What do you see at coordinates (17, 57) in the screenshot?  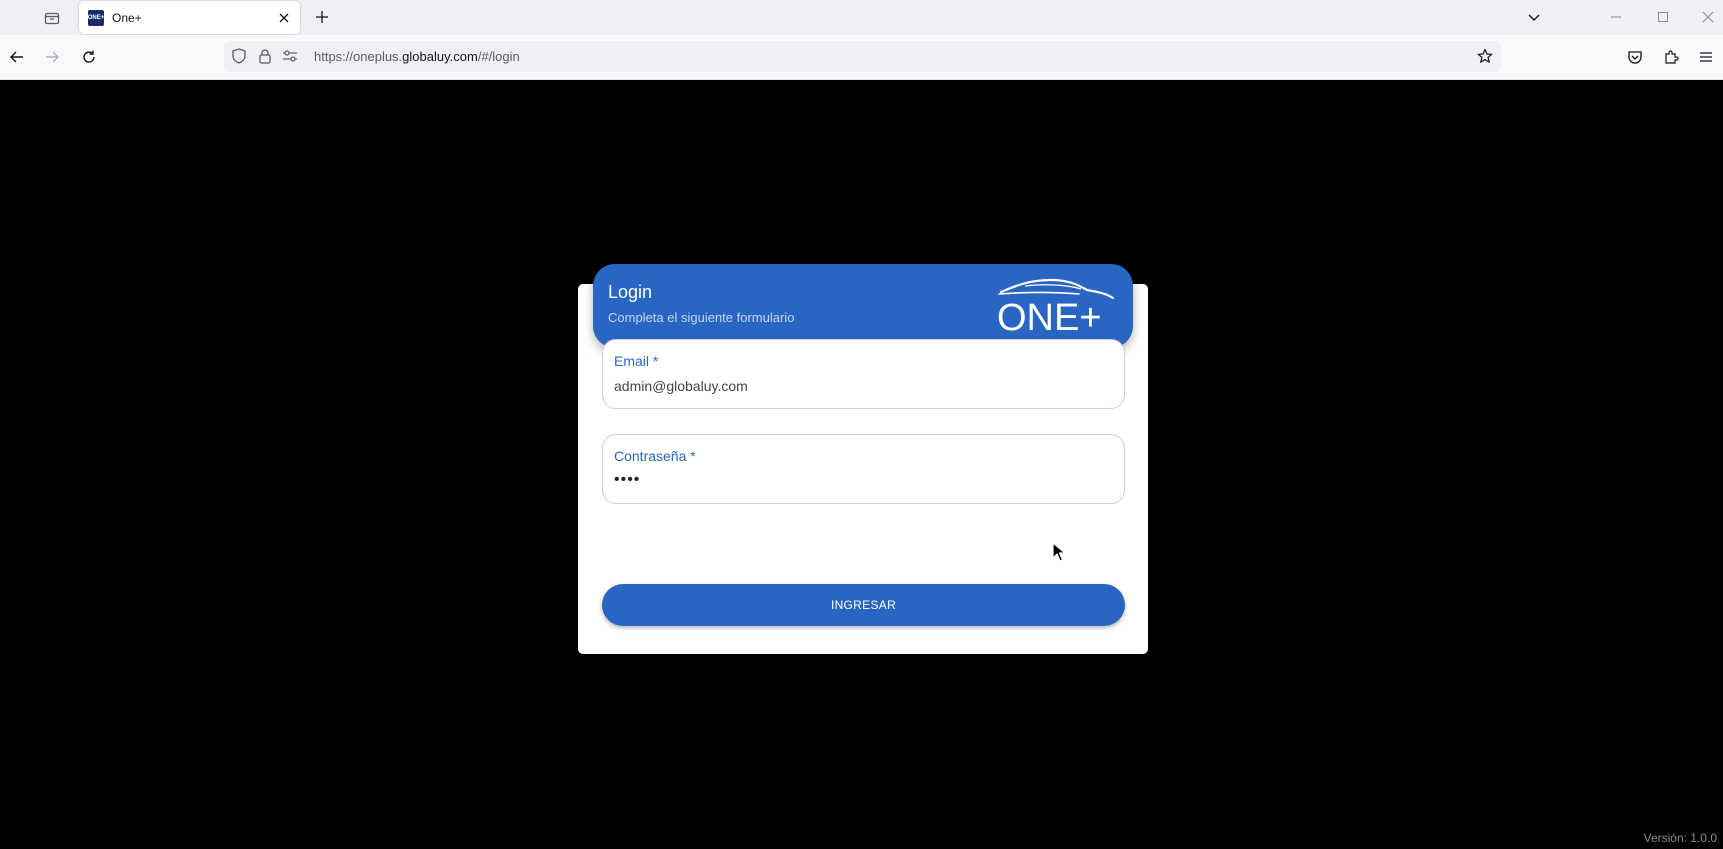 I see `back-arrow-icon` at bounding box center [17, 57].